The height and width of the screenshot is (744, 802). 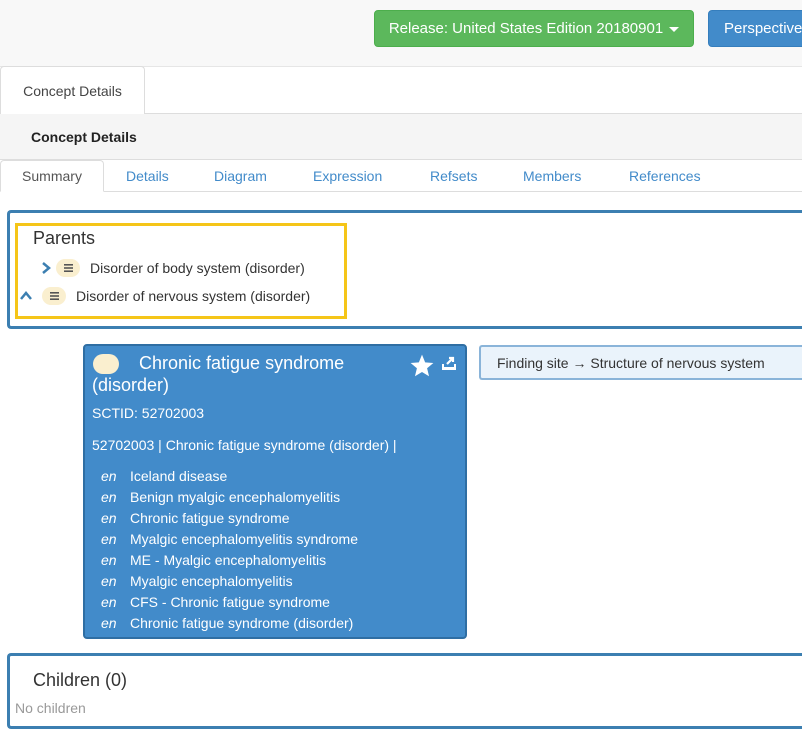 What do you see at coordinates (179, 476) in the screenshot?
I see `synonym-term: Iceland disease` at bounding box center [179, 476].